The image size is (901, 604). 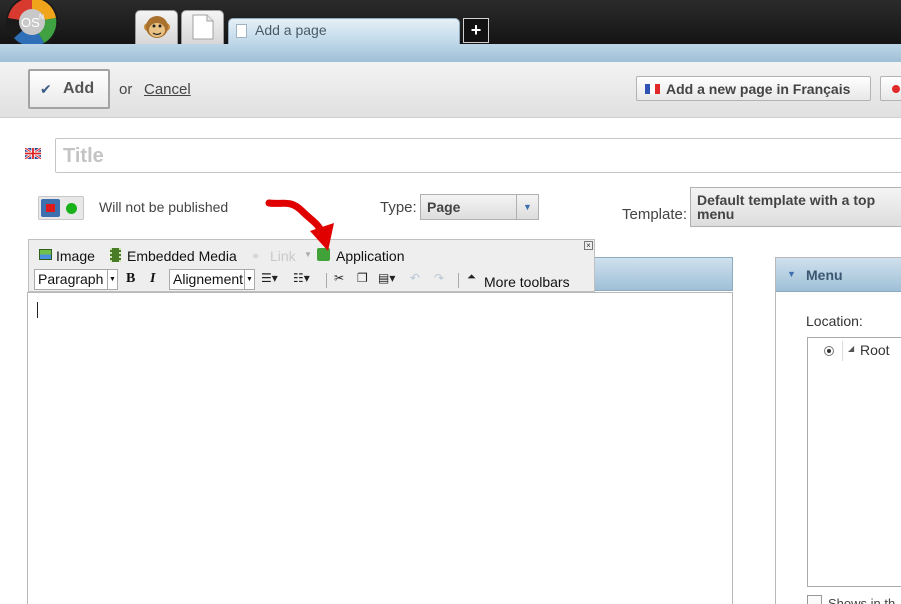 I want to click on link-dropdown-icon: ▼, so click(x=308, y=254).